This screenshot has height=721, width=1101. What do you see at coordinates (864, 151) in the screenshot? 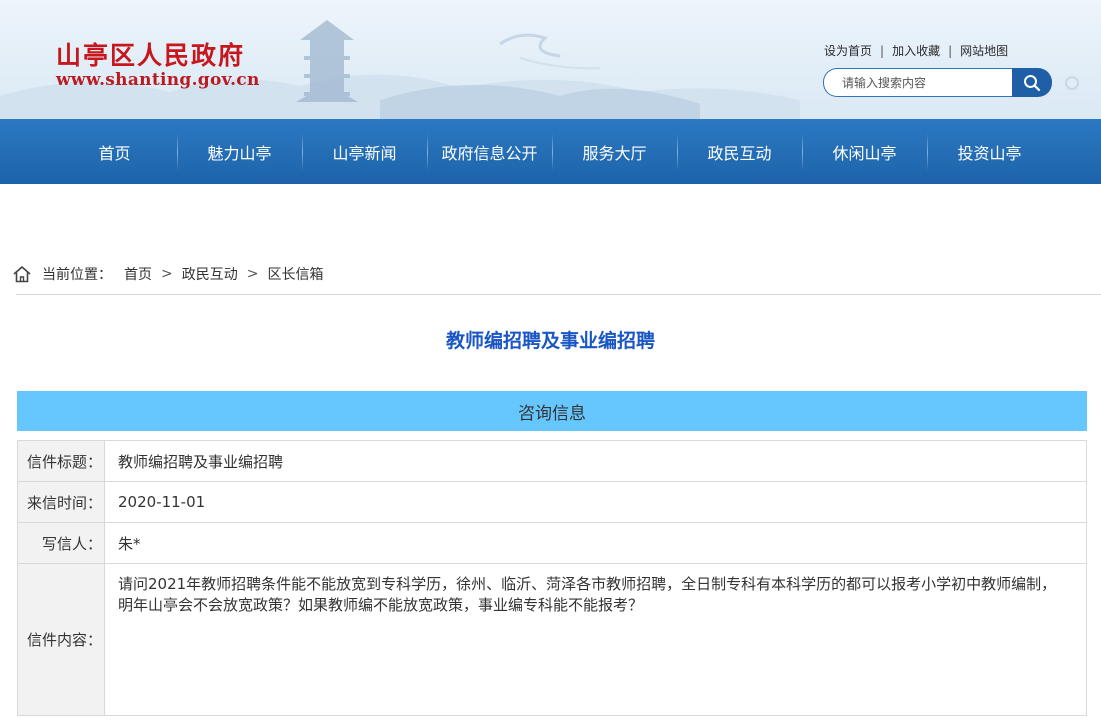
I see `nav-item-leisure: 休闲山亭` at bounding box center [864, 151].